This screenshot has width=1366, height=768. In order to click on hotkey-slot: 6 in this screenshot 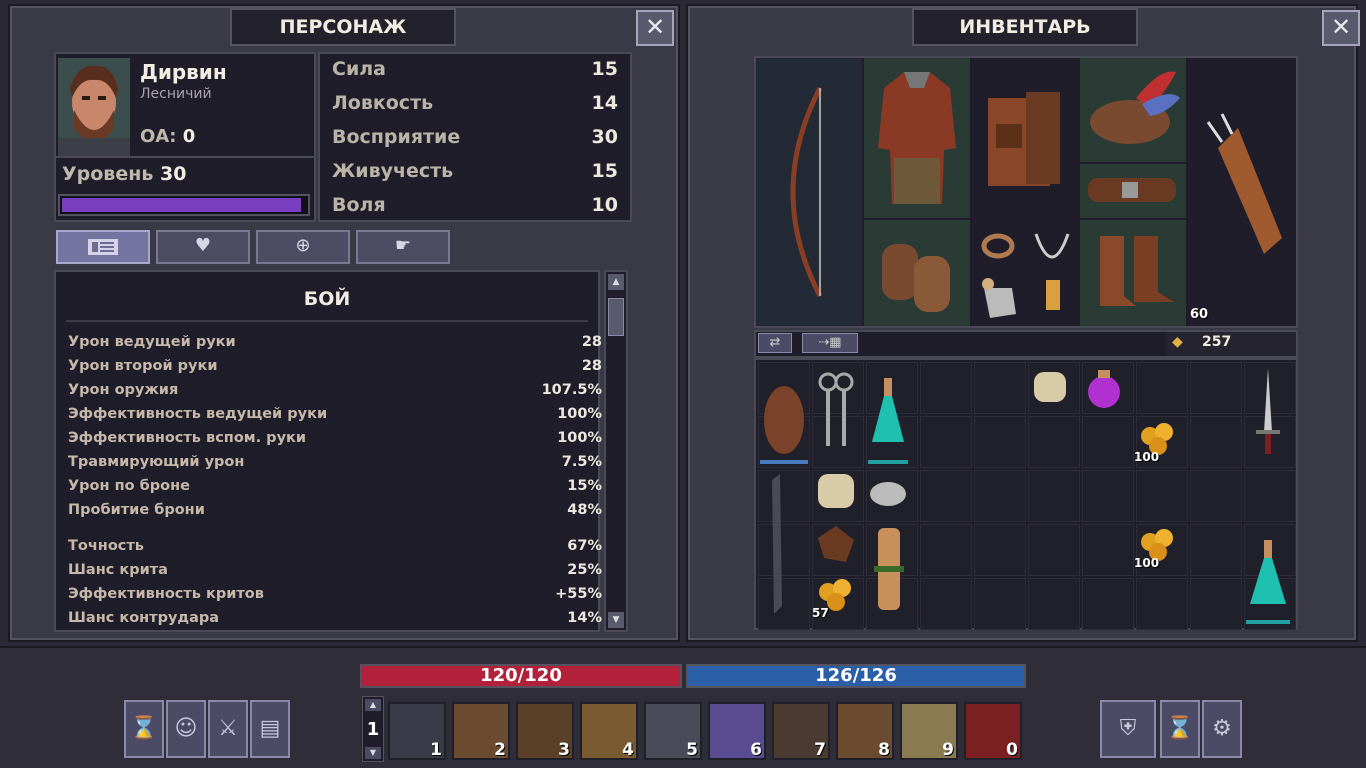, I will do `click(737, 731)`.